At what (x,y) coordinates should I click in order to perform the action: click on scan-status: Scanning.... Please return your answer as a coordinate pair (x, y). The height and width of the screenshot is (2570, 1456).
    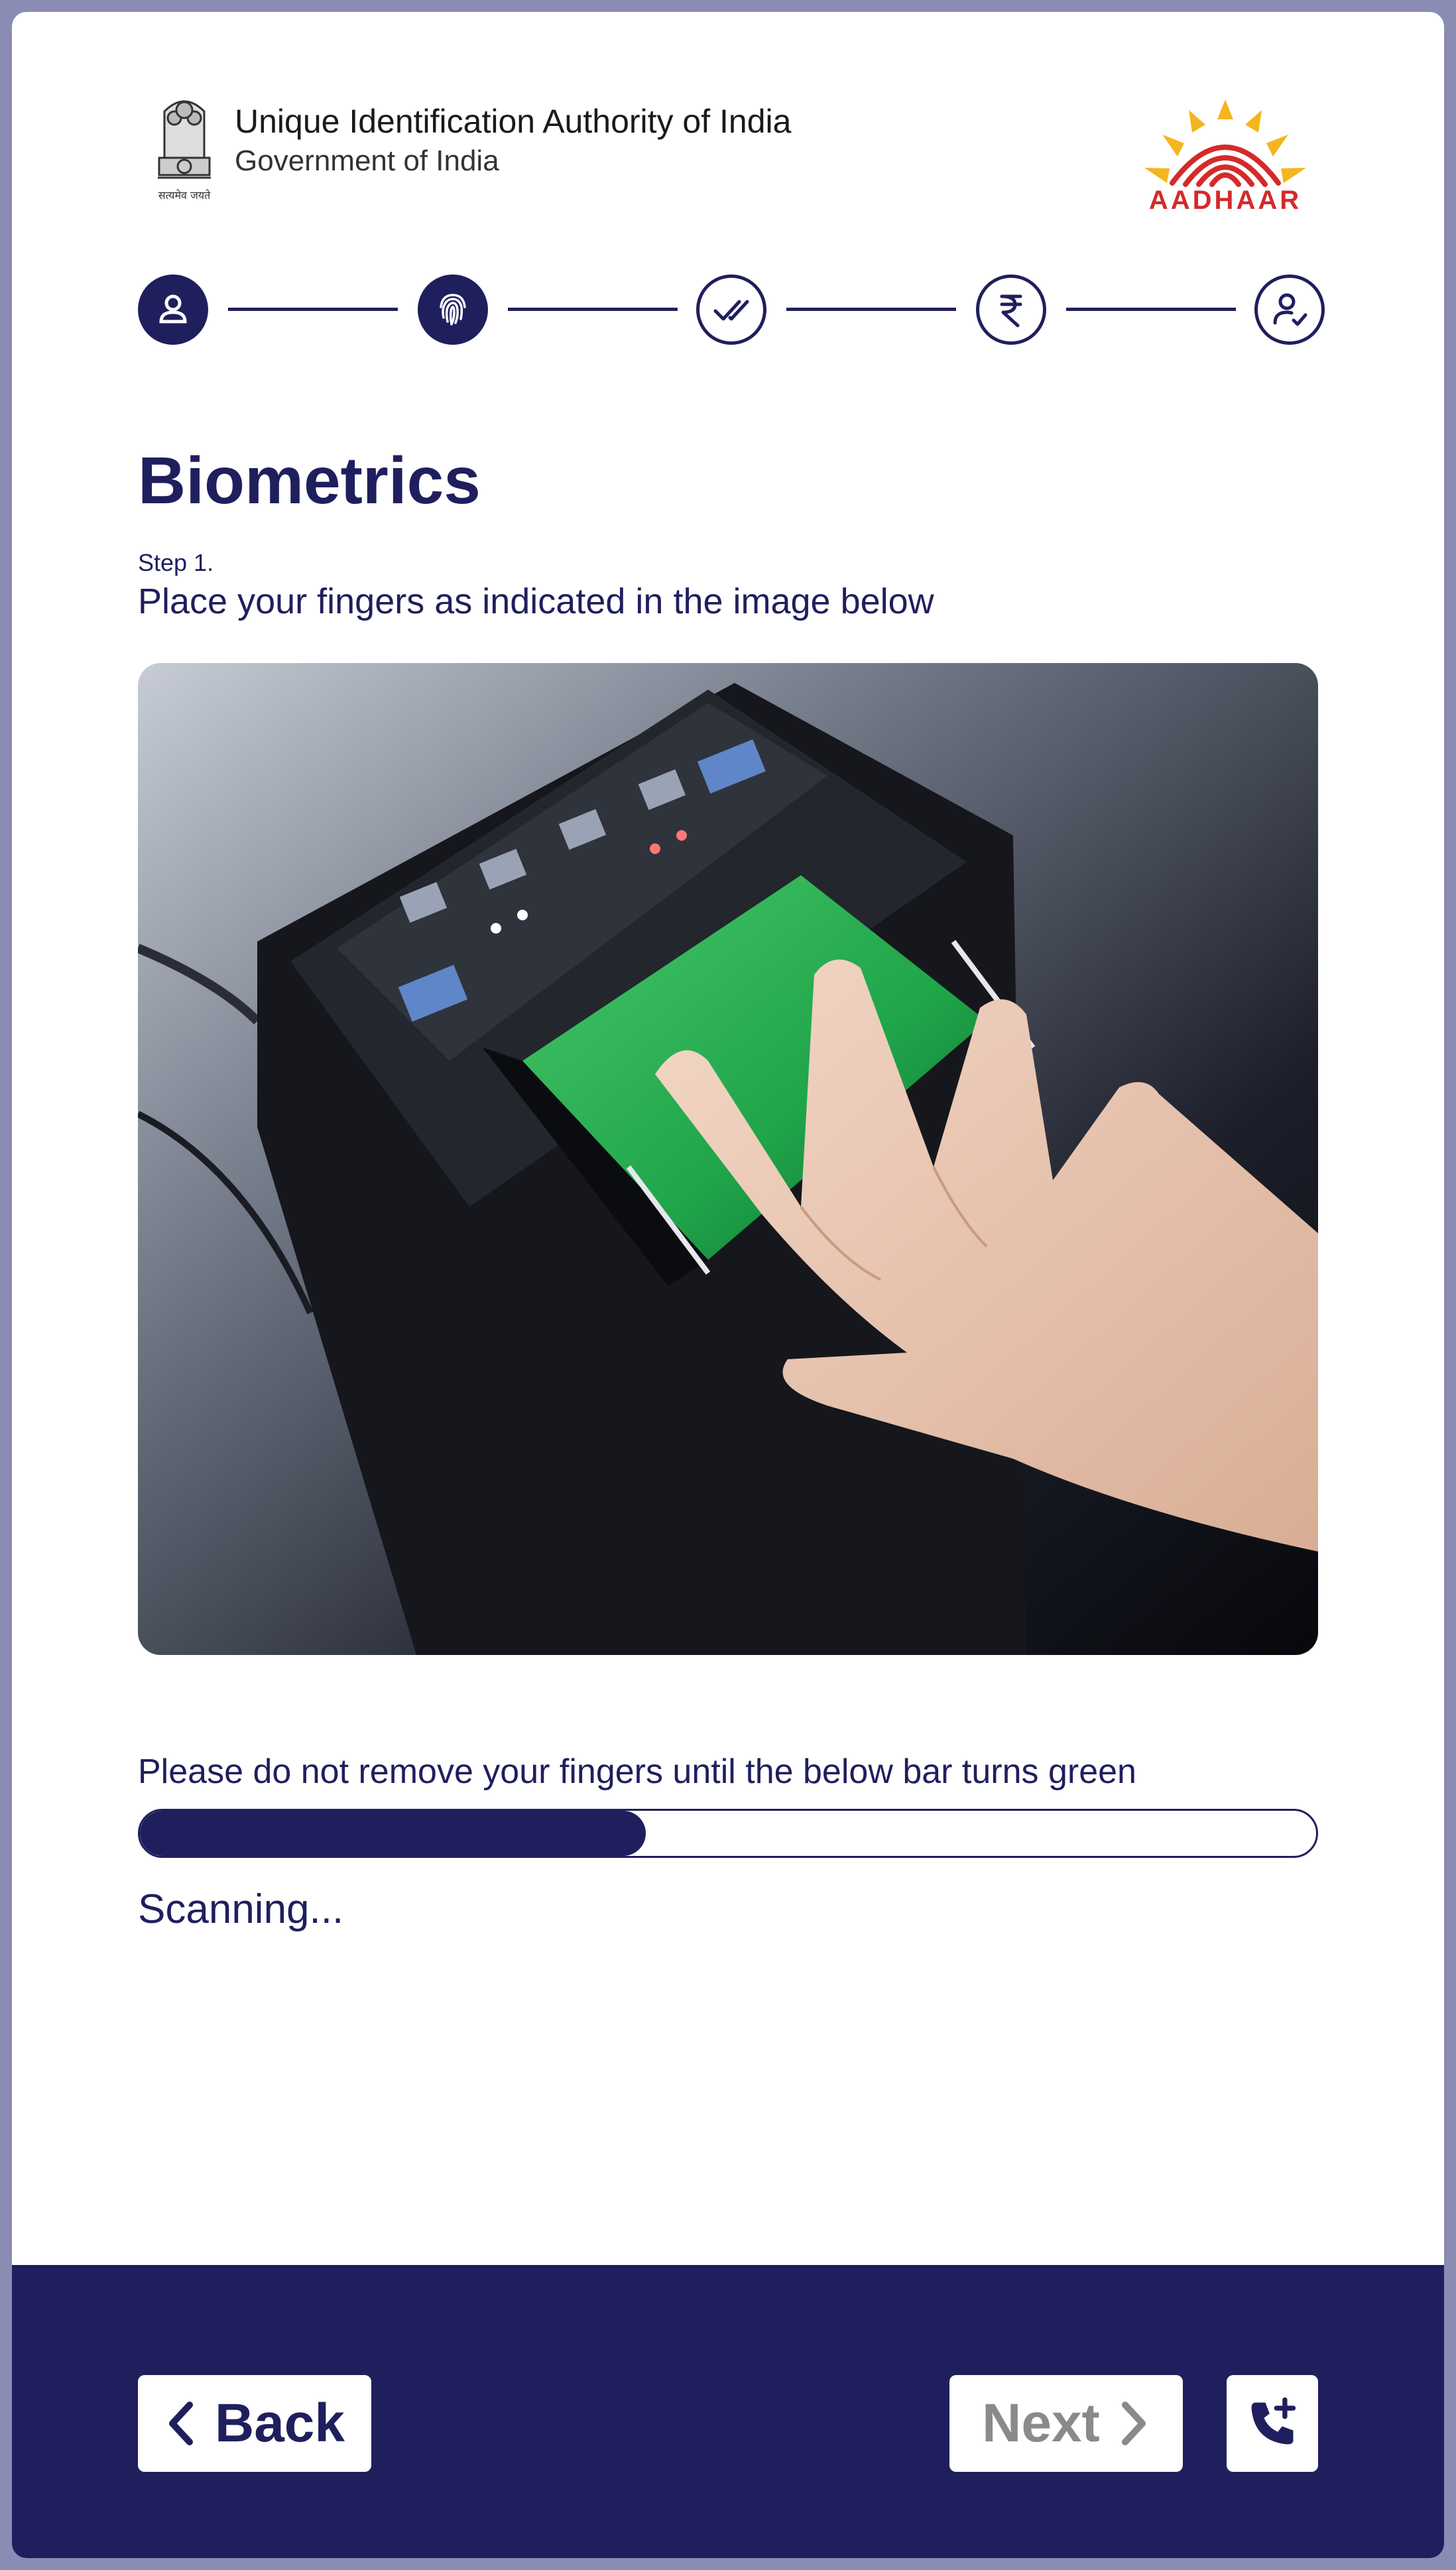
    Looking at the image, I should click on (241, 1909).